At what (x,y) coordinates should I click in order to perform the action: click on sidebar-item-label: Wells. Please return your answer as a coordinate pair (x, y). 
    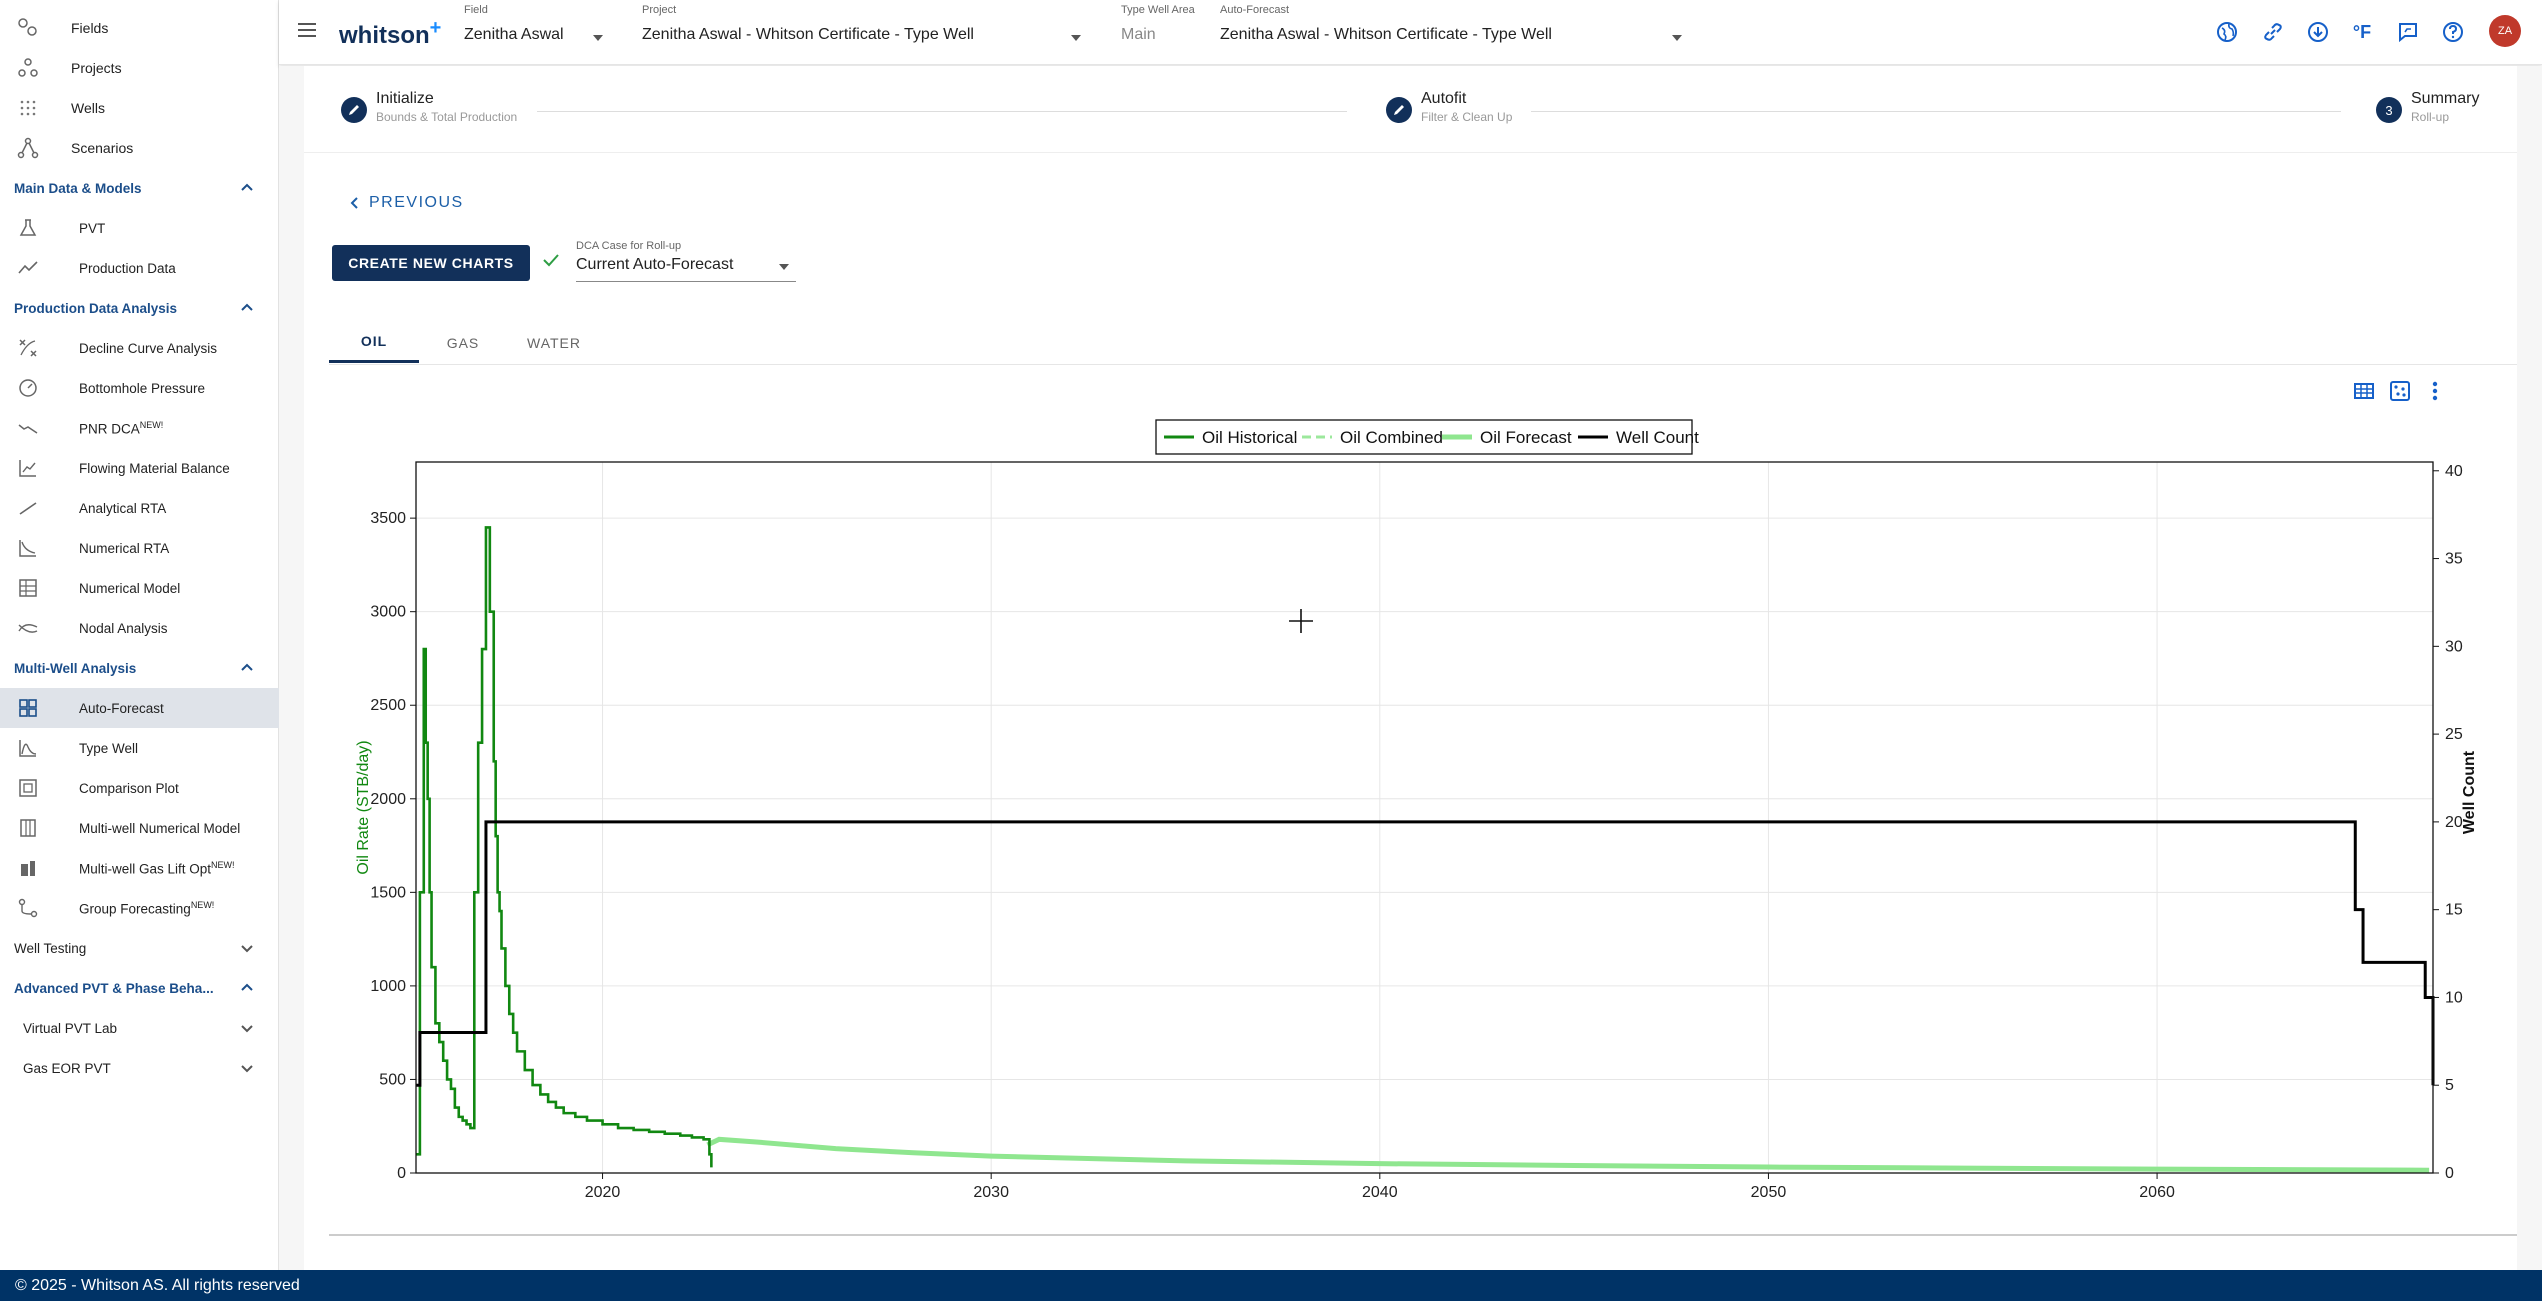
    Looking at the image, I should click on (88, 108).